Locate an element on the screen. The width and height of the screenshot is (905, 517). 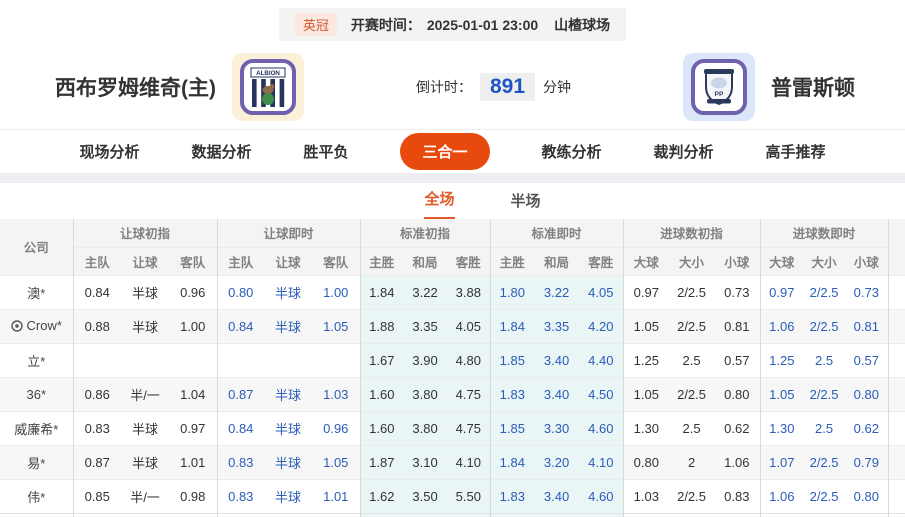
nav-tab-3: 三合一 is located at coordinates (445, 151).